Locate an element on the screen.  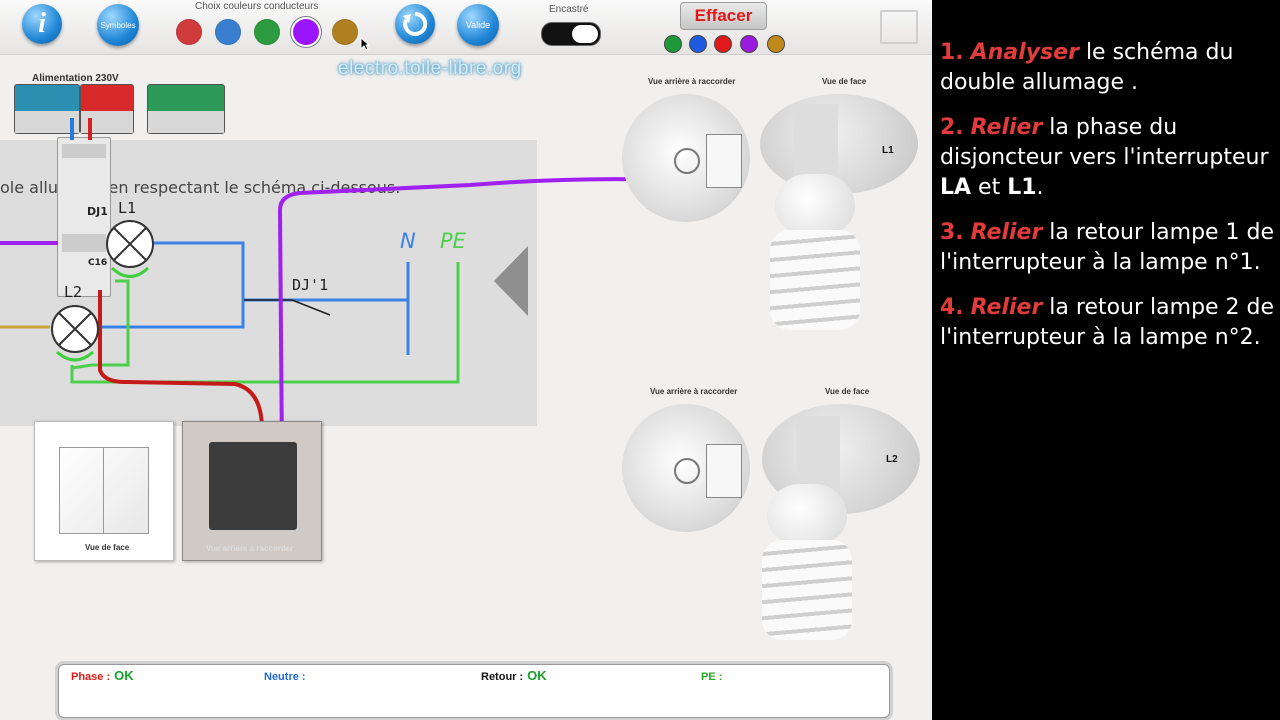
status-return-value: OK is located at coordinates (537, 675).